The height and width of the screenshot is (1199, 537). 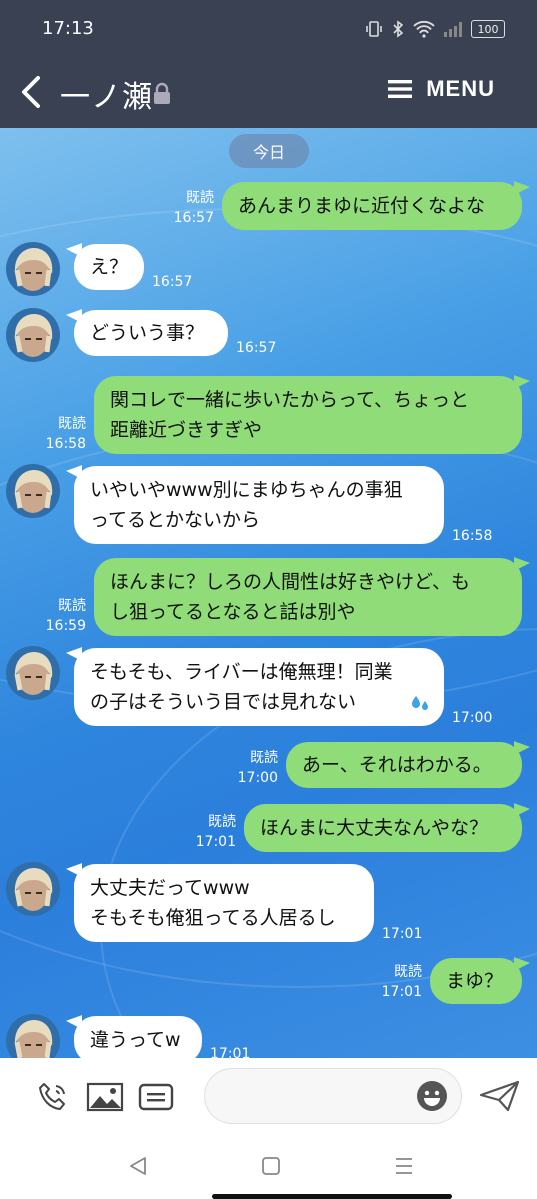 I want to click on nav-back-button, so click(x=138, y=1168).